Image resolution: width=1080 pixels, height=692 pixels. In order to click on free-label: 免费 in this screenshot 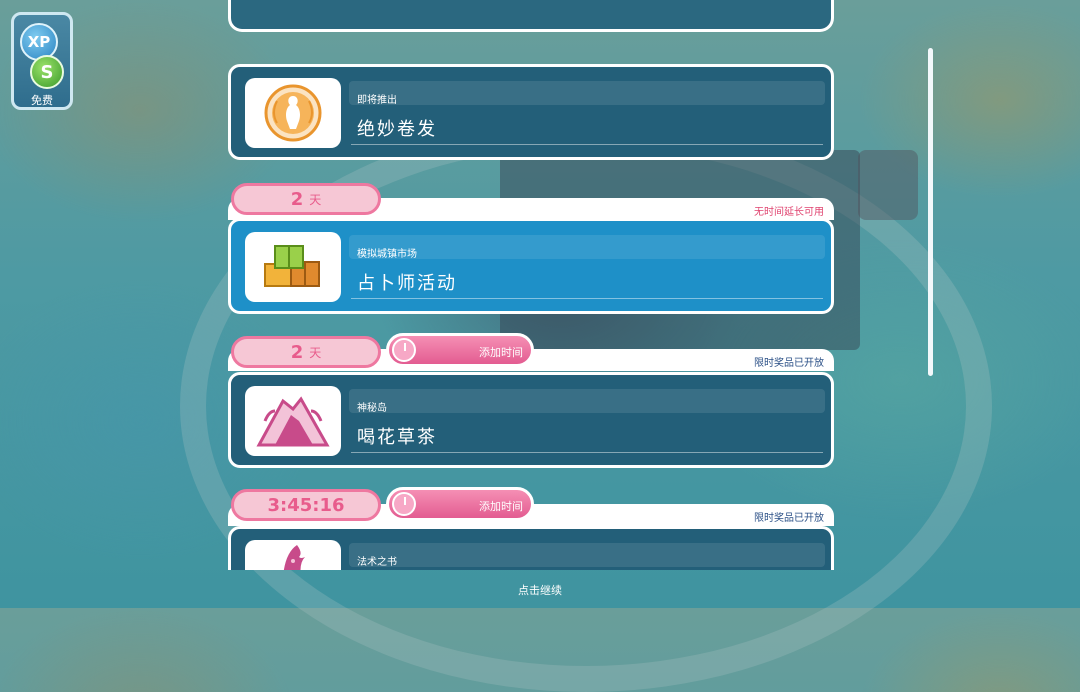, I will do `click(42, 100)`.